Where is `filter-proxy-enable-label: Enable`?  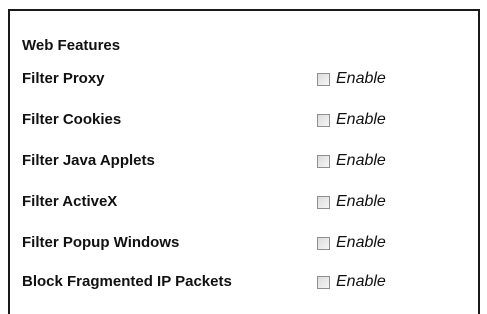 filter-proxy-enable-label: Enable is located at coordinates (361, 79).